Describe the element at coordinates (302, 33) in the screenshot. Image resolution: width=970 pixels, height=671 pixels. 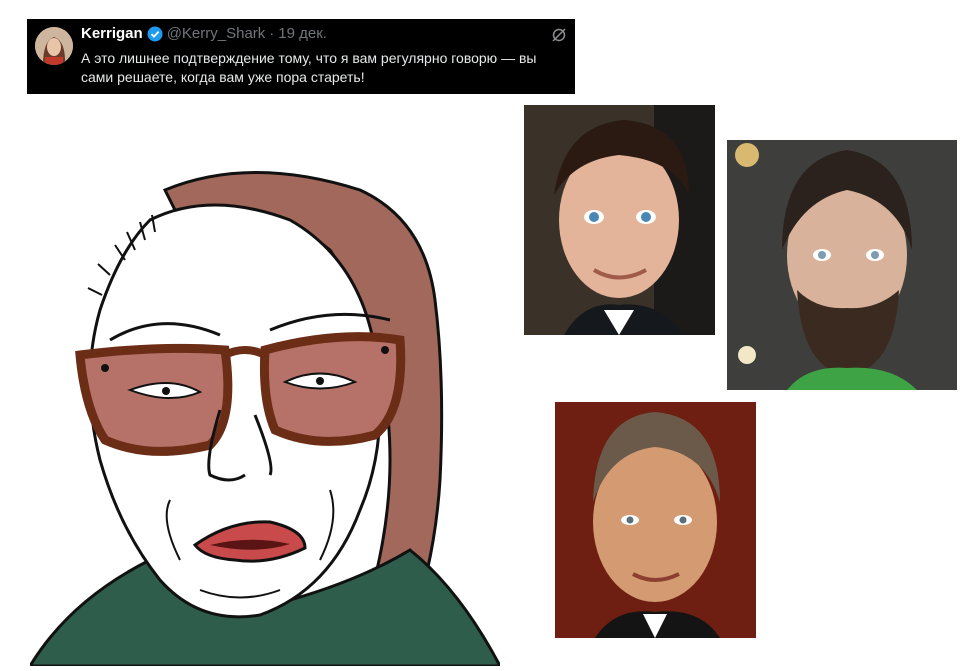
I see `tweet-date: 19 дек.` at that location.